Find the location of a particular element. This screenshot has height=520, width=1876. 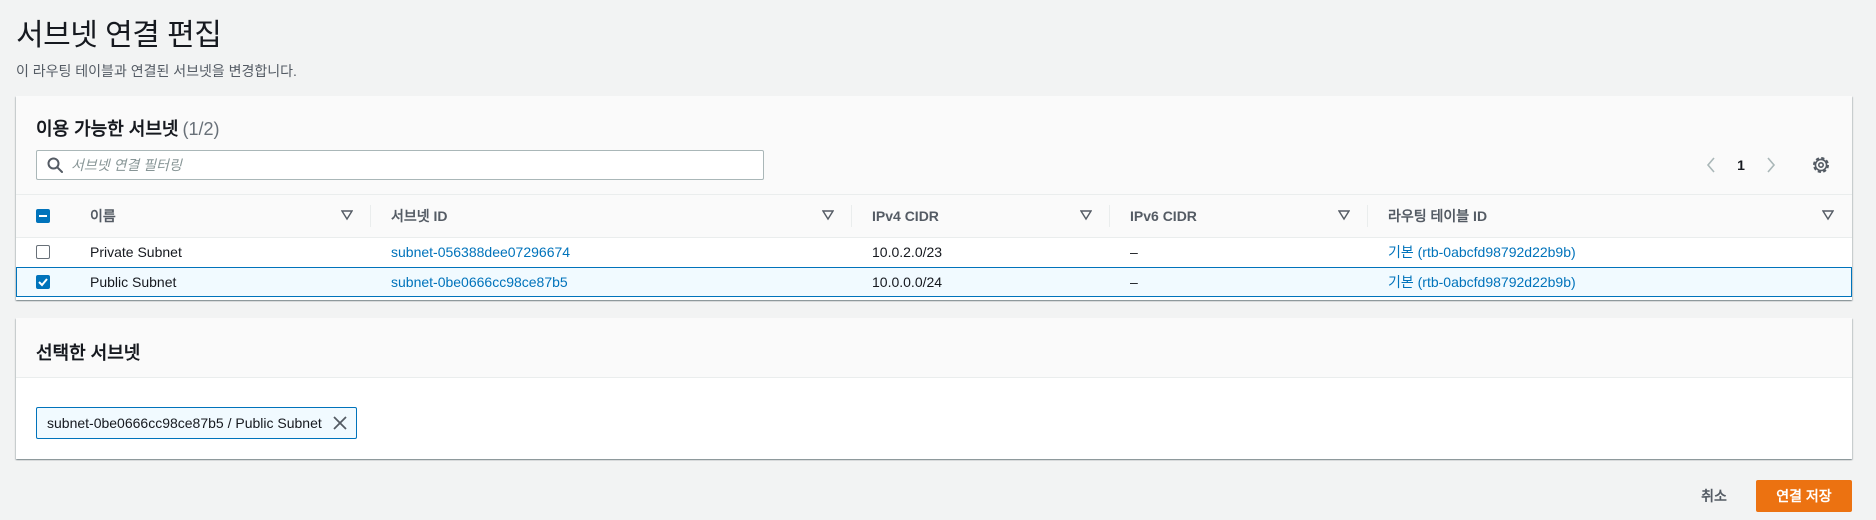

column-header-ipv6: IPv6 CIDR is located at coordinates (1239, 216).